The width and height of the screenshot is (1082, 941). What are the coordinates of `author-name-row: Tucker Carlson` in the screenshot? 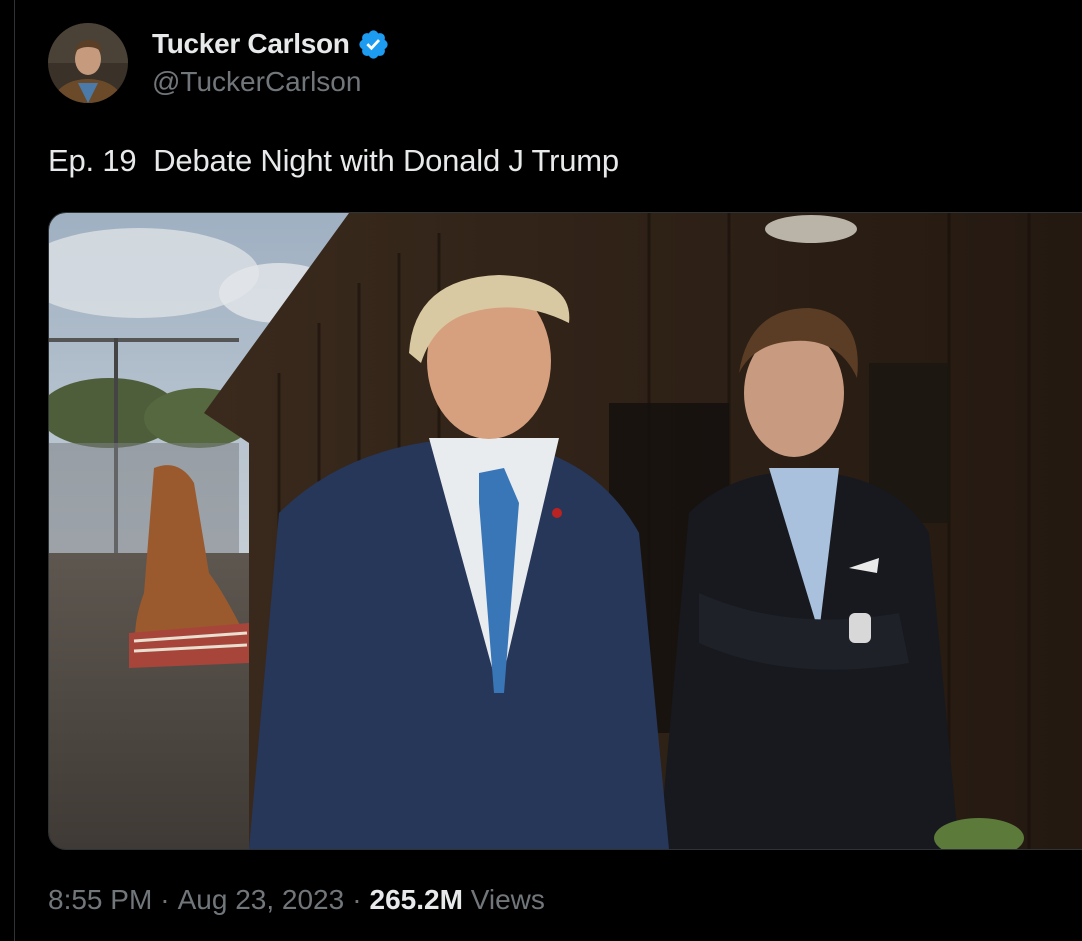 It's located at (271, 44).